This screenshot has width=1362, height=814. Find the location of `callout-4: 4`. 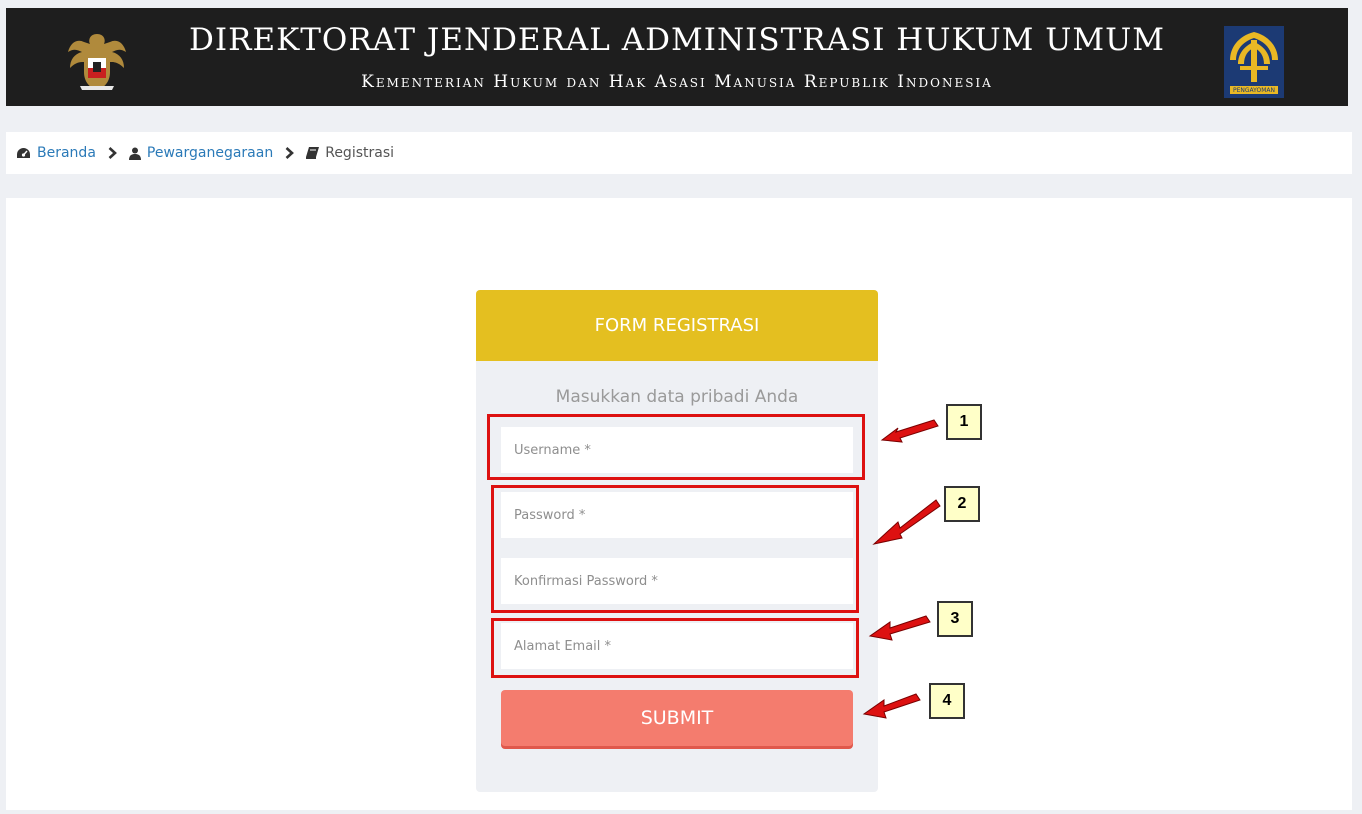

callout-4: 4 is located at coordinates (947, 701).